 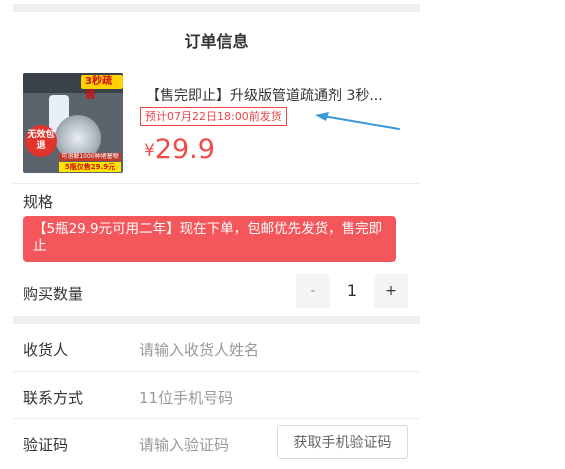 I want to click on price-value: 29.9, so click(x=184, y=149).